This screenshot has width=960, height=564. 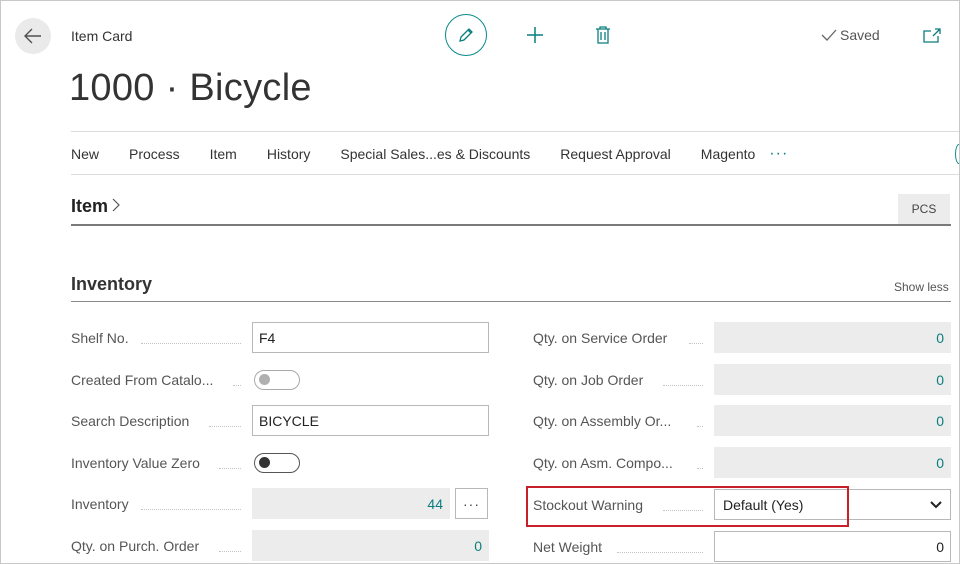 I want to click on show-less-link: Show less, so click(x=921, y=287).